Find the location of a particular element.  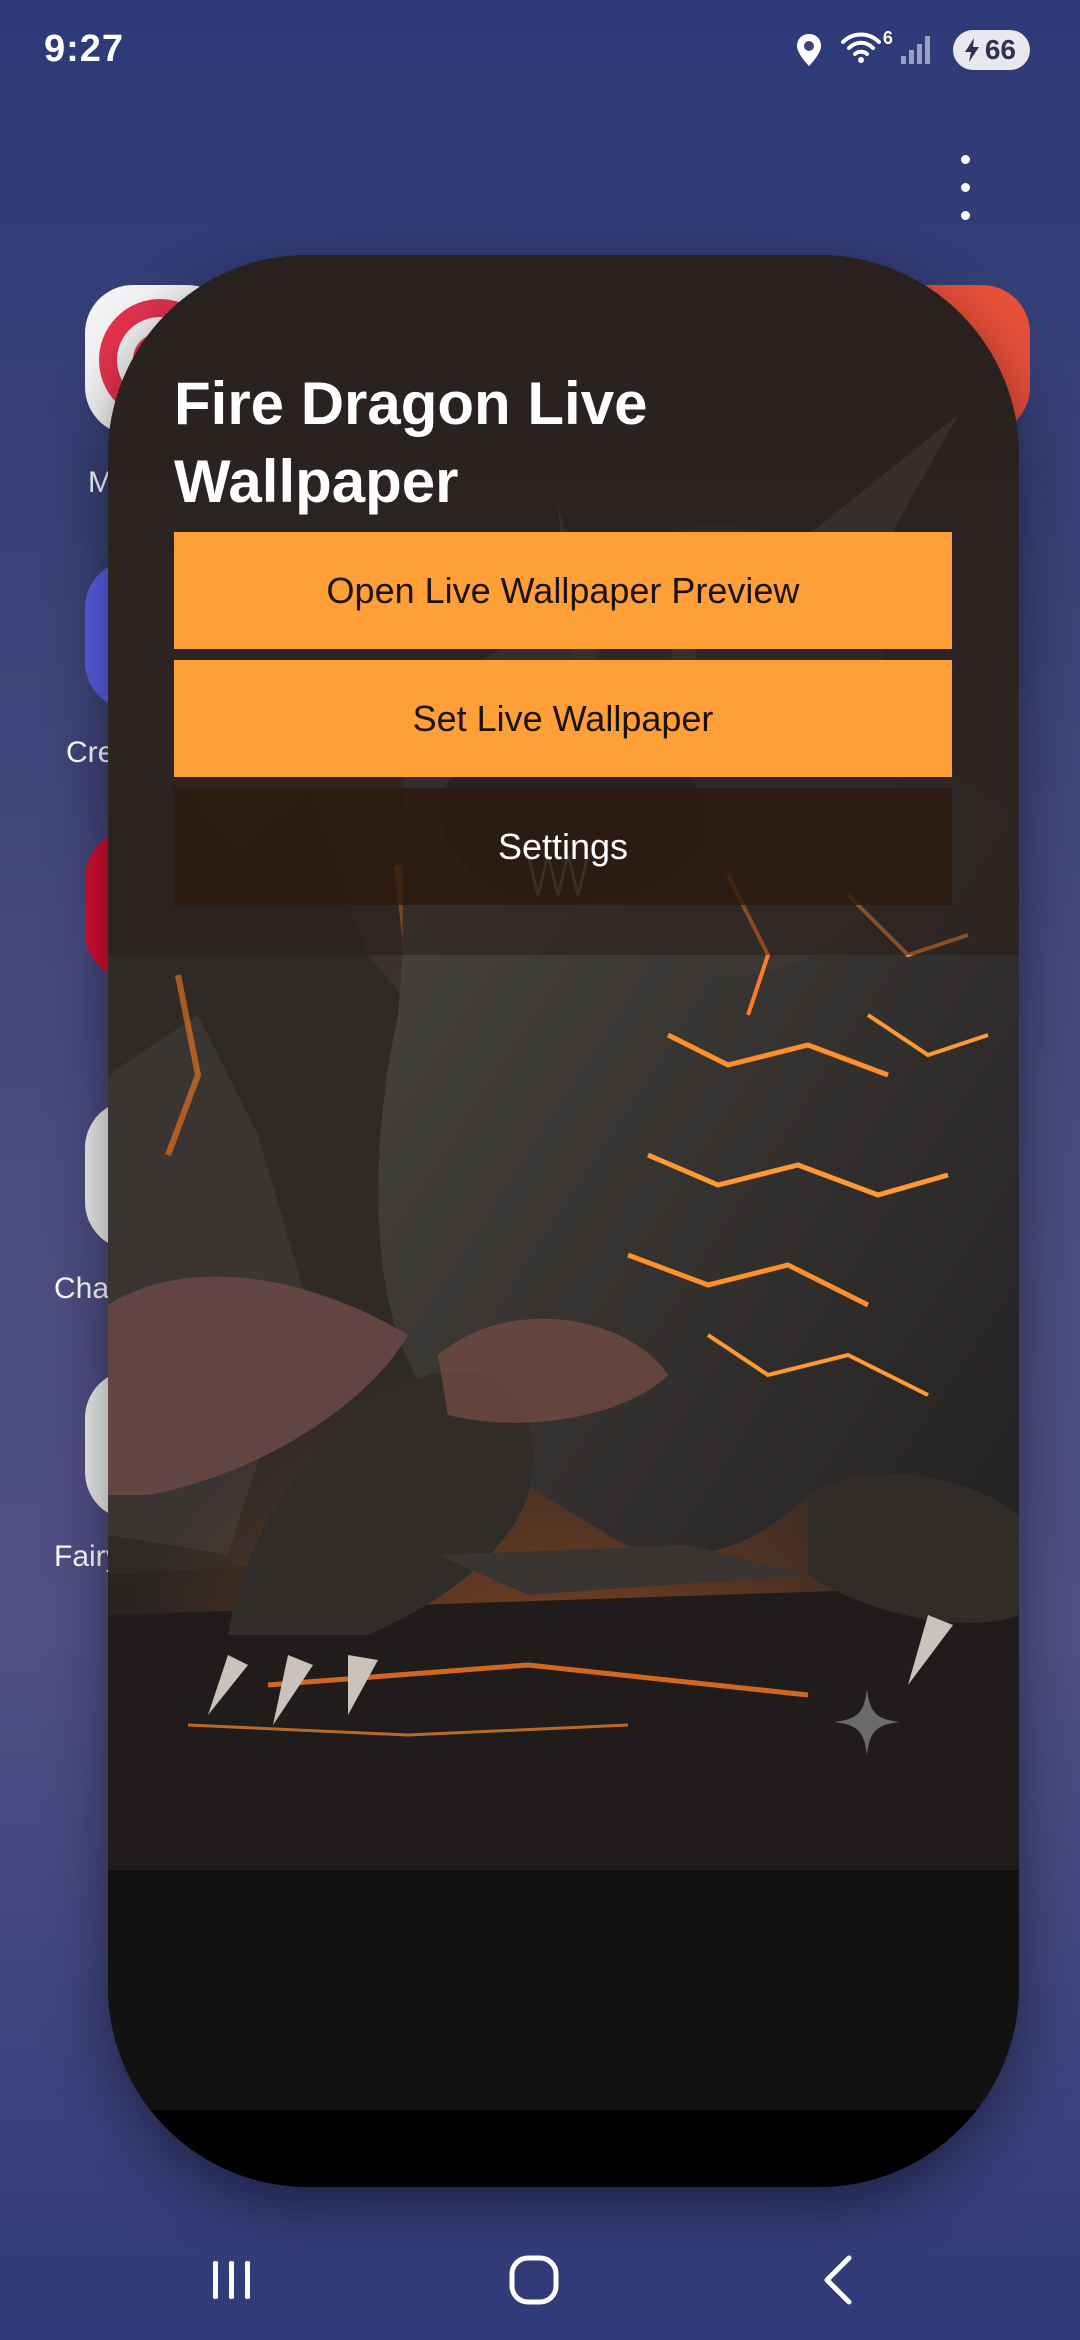

wifi-icon is located at coordinates (860, 47).